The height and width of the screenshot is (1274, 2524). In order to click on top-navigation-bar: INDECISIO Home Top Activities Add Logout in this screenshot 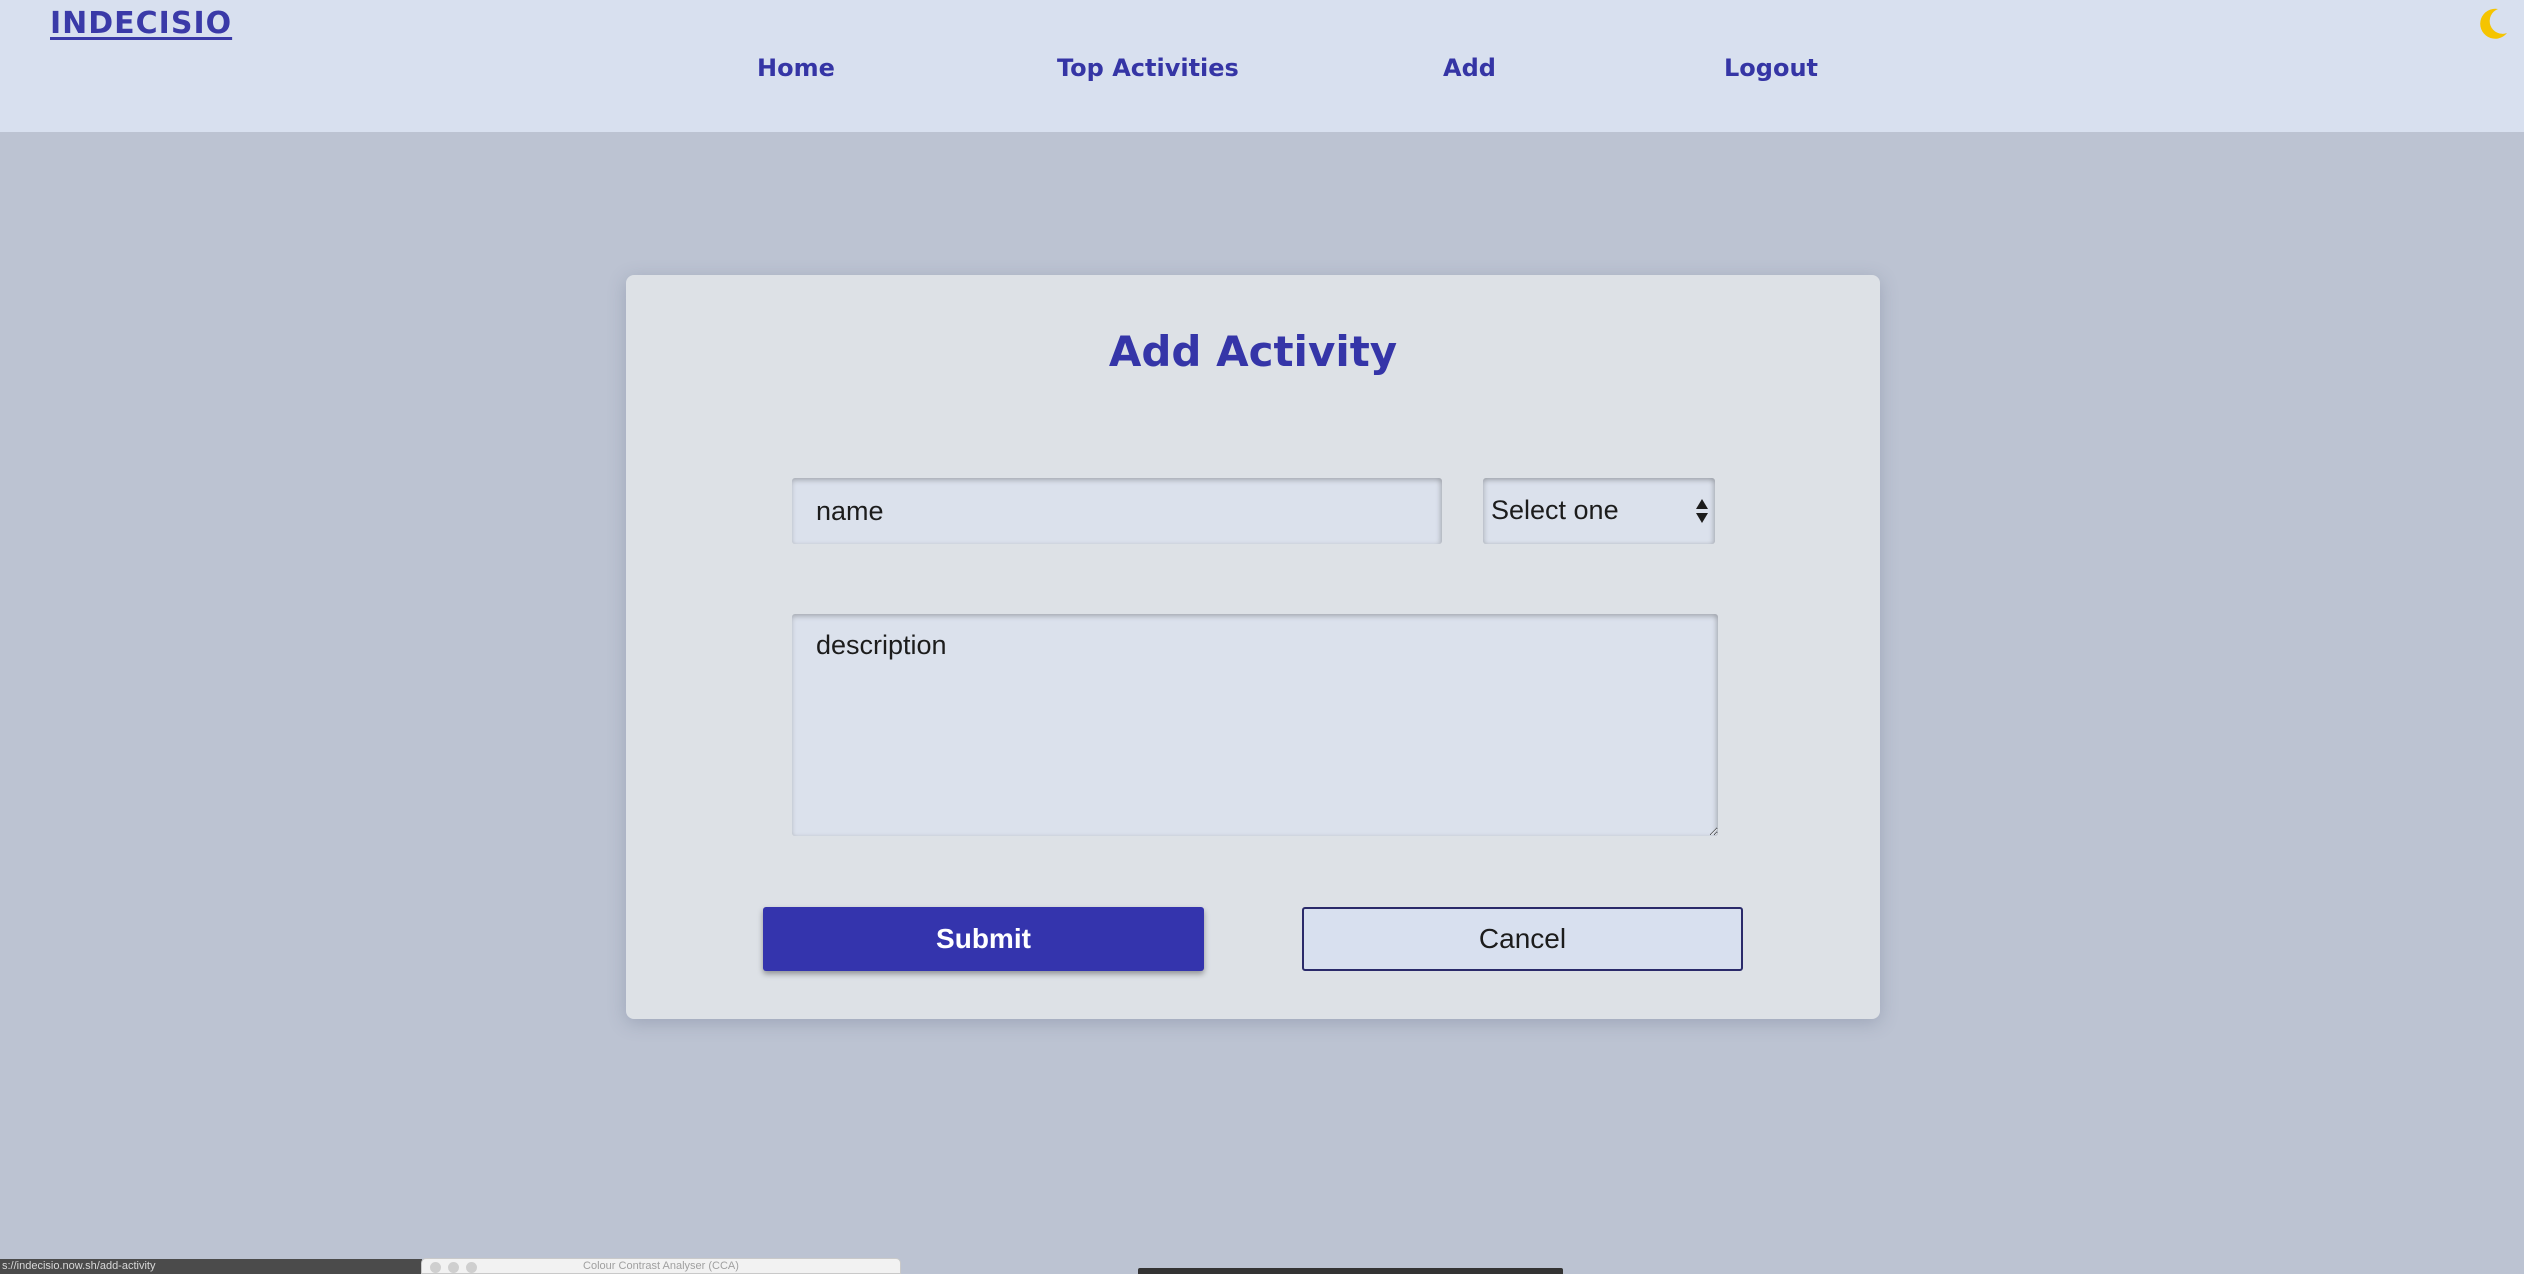, I will do `click(1262, 66)`.